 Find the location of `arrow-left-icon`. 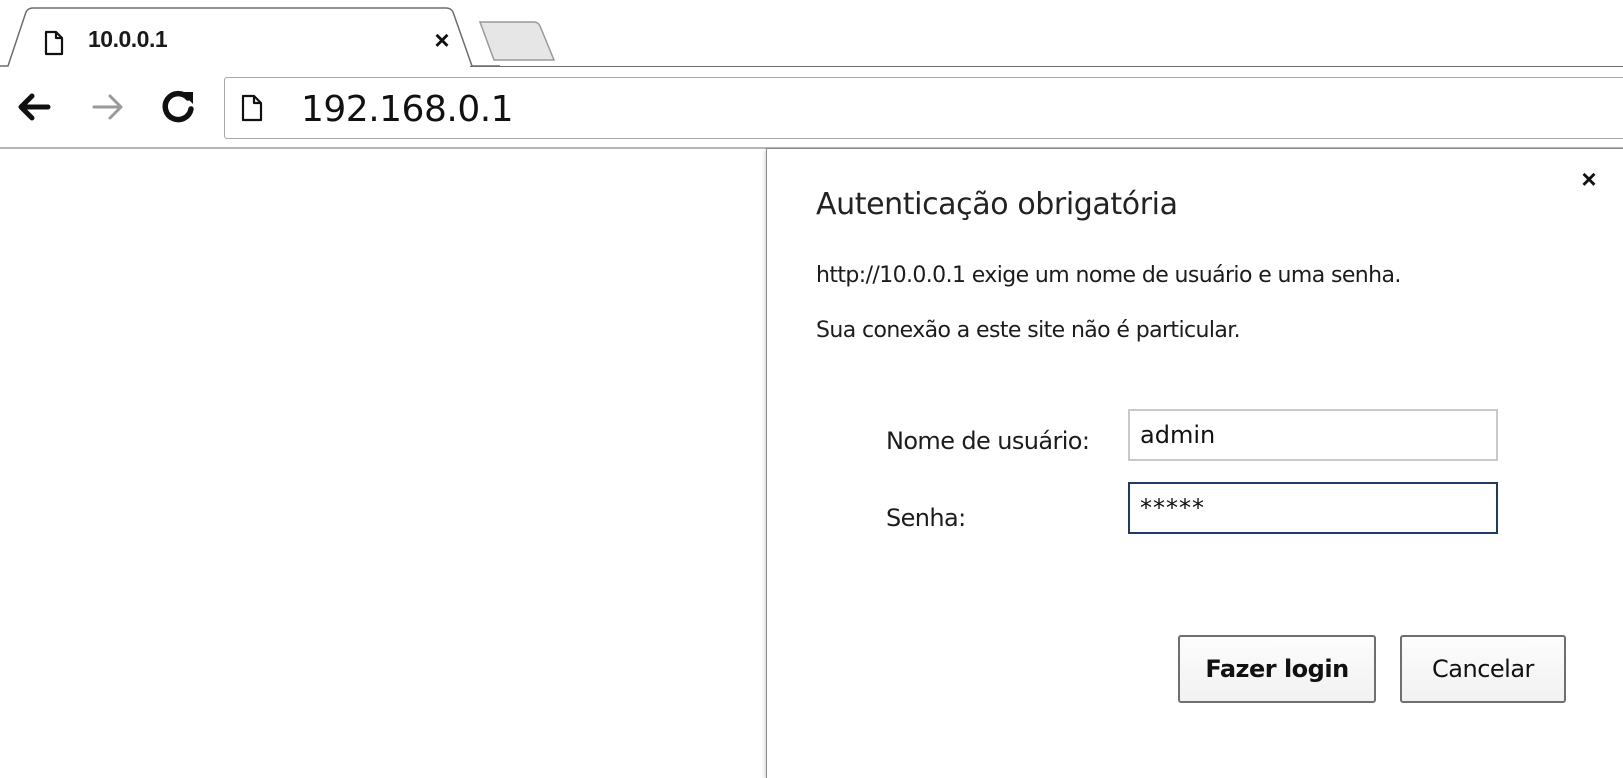

arrow-left-icon is located at coordinates (34, 107).